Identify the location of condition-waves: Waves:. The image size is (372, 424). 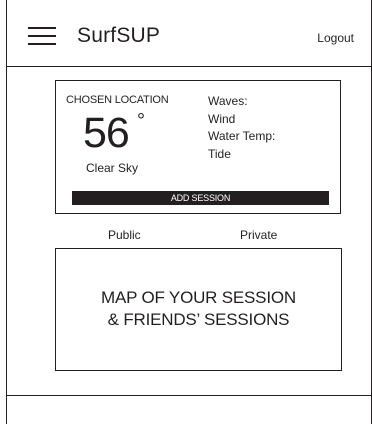
(228, 101).